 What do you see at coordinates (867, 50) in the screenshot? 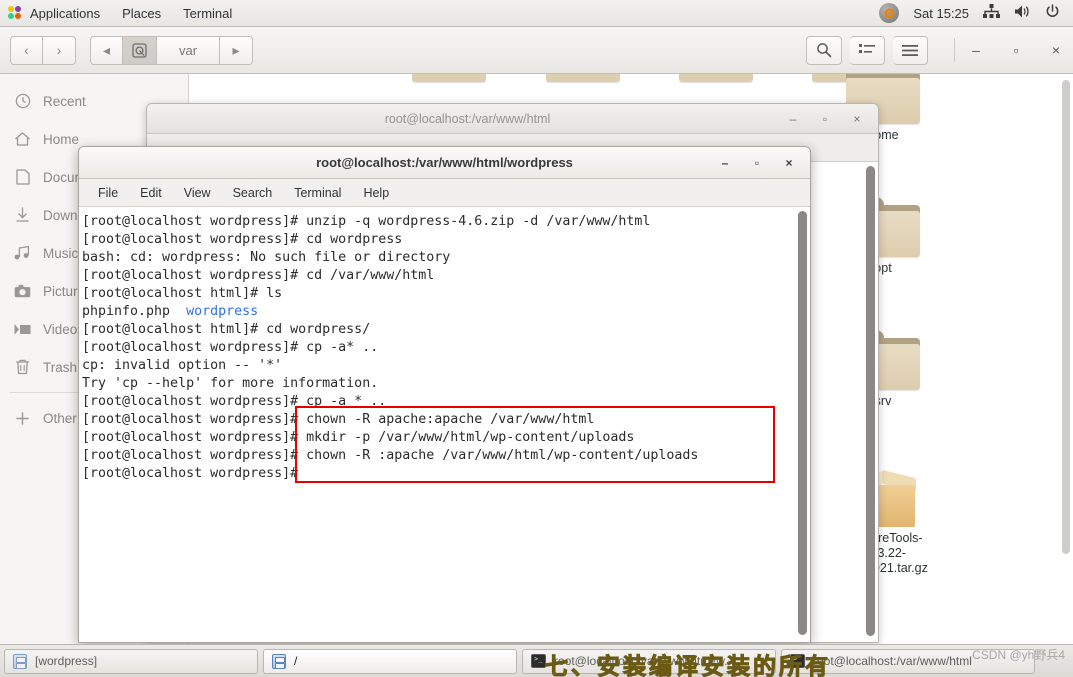
I see `list-view-icon` at bounding box center [867, 50].